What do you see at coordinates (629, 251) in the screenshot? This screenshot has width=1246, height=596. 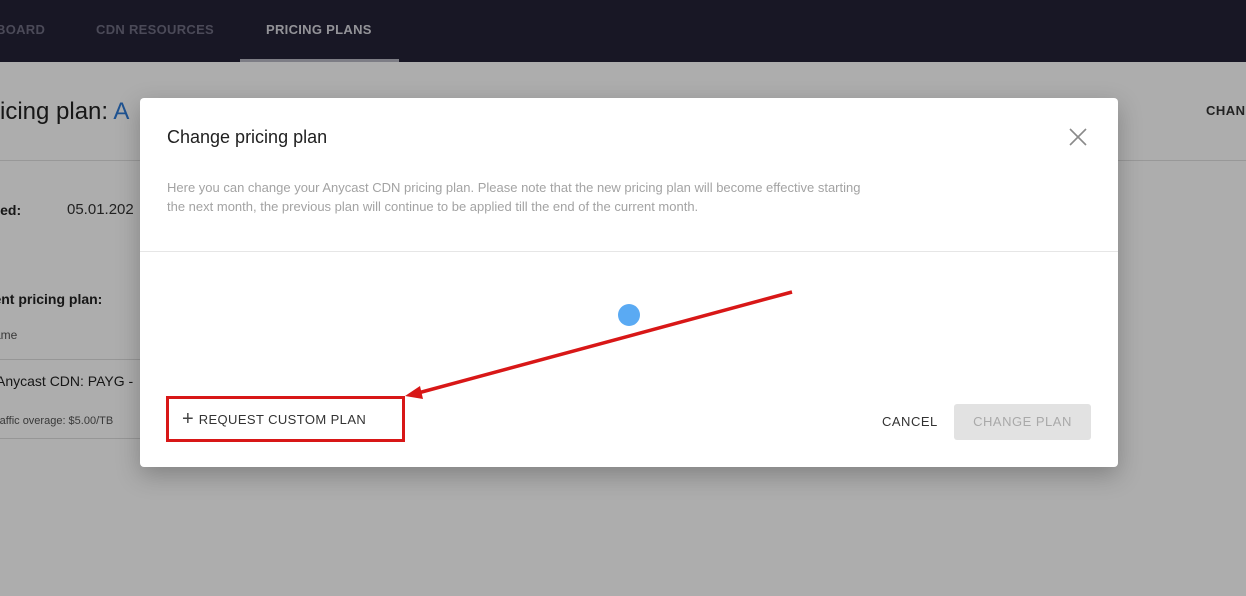 I see `divider` at bounding box center [629, 251].